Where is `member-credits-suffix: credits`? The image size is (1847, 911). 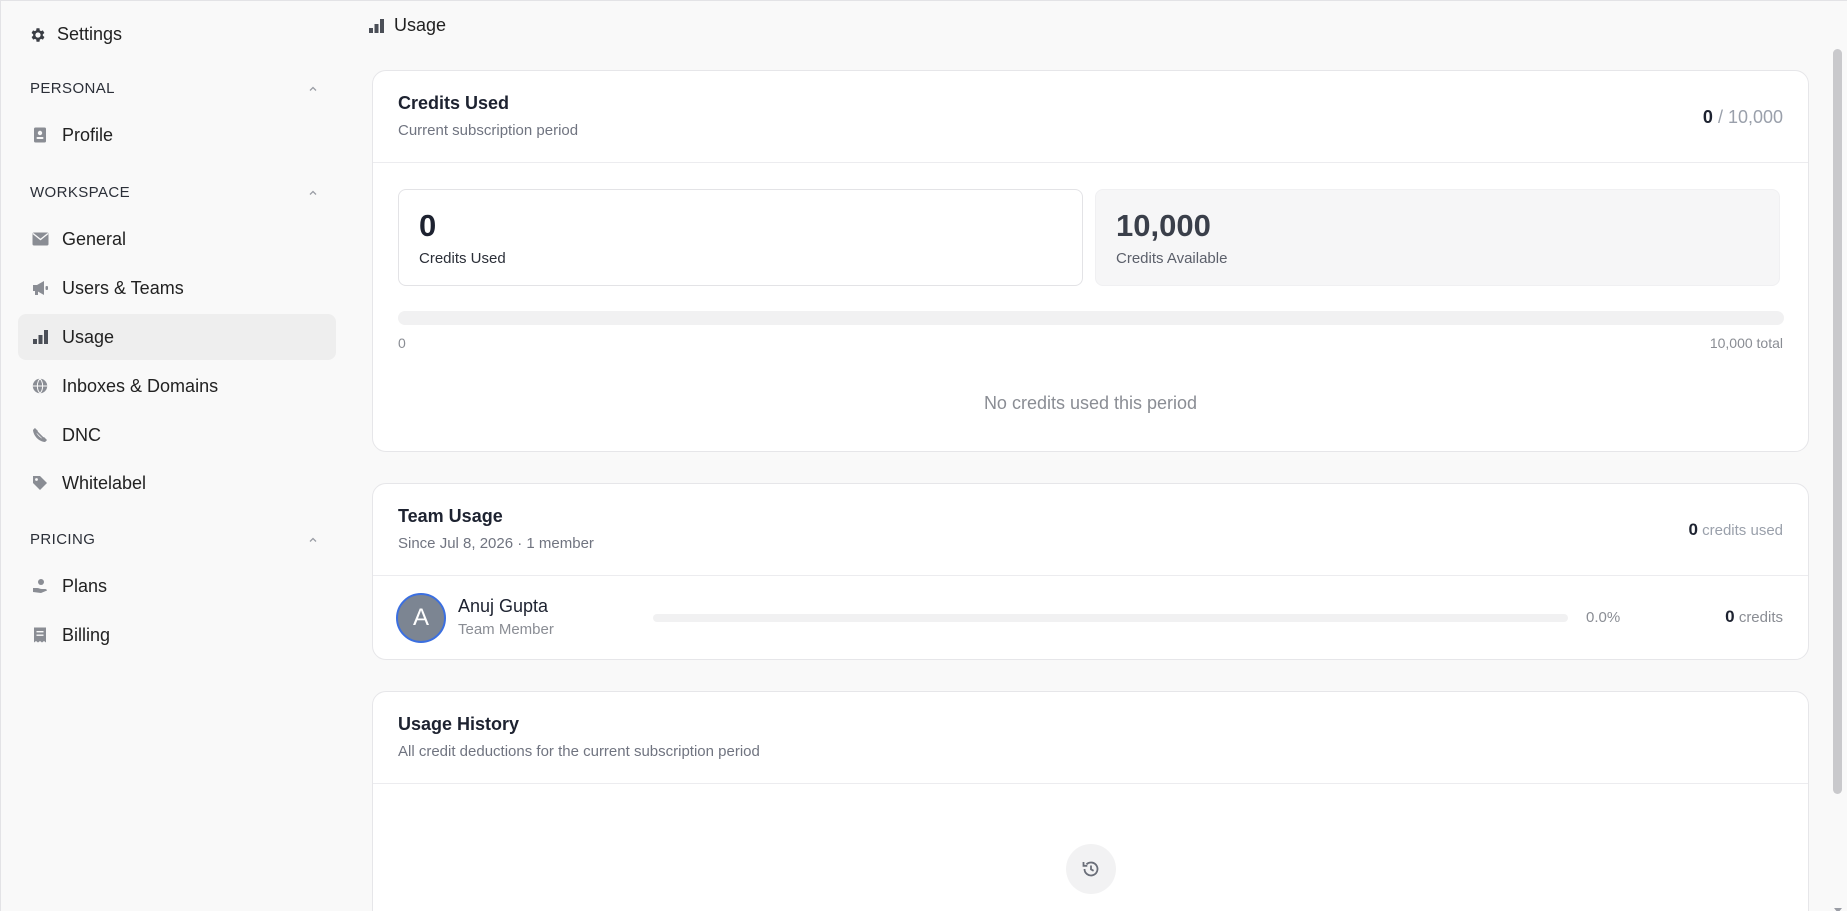 member-credits-suffix: credits is located at coordinates (1760, 617).